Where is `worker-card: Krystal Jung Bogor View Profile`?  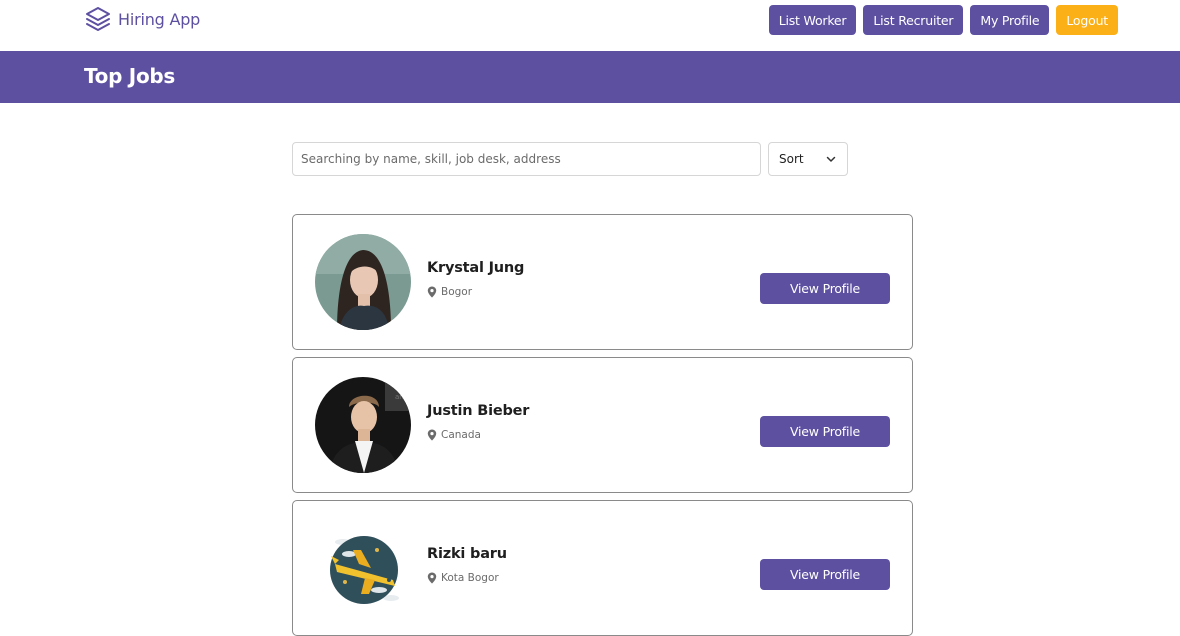
worker-card: Krystal Jung Bogor View Profile is located at coordinates (602, 282).